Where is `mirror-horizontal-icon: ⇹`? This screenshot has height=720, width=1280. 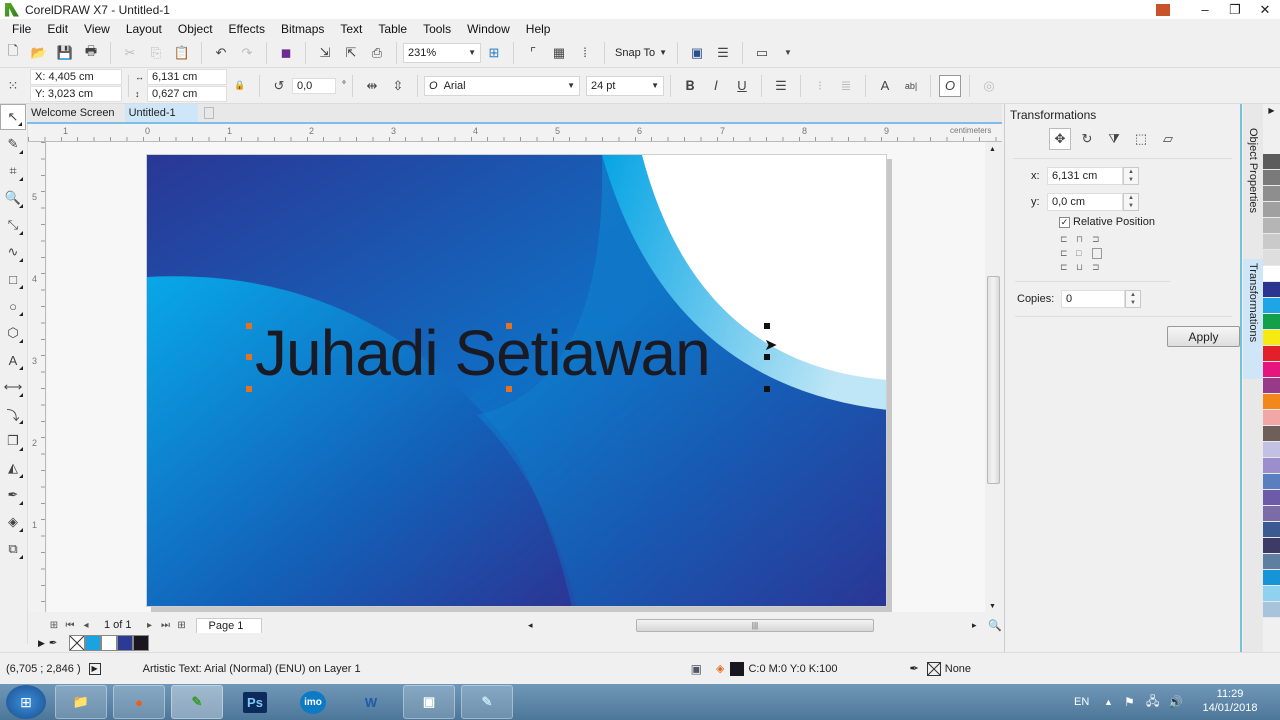 mirror-horizontal-icon: ⇹ is located at coordinates (372, 86).